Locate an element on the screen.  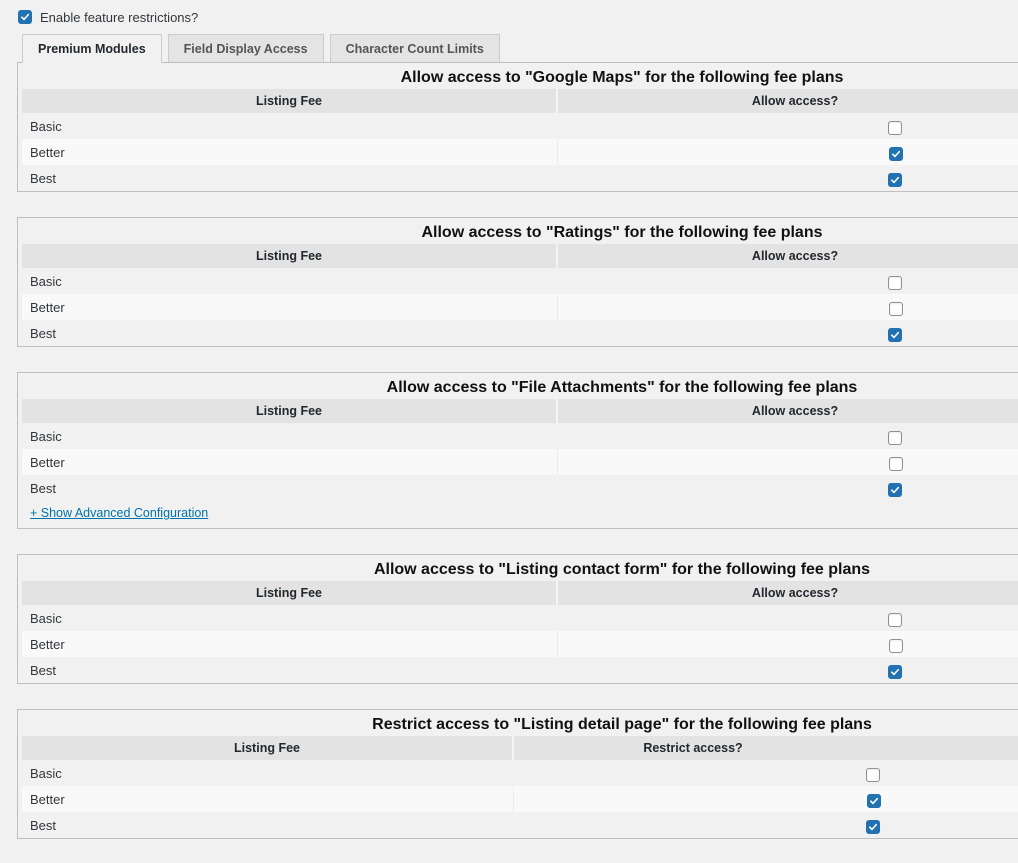
enable-restrictions-label: Enable feature restrictions? is located at coordinates (119, 17).